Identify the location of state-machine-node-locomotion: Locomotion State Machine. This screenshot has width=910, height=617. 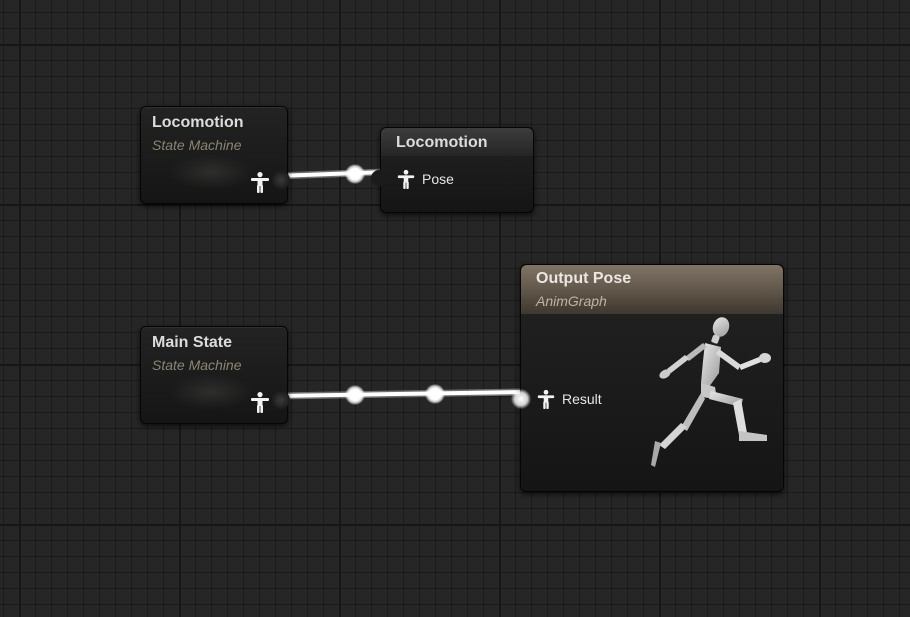
(215, 155).